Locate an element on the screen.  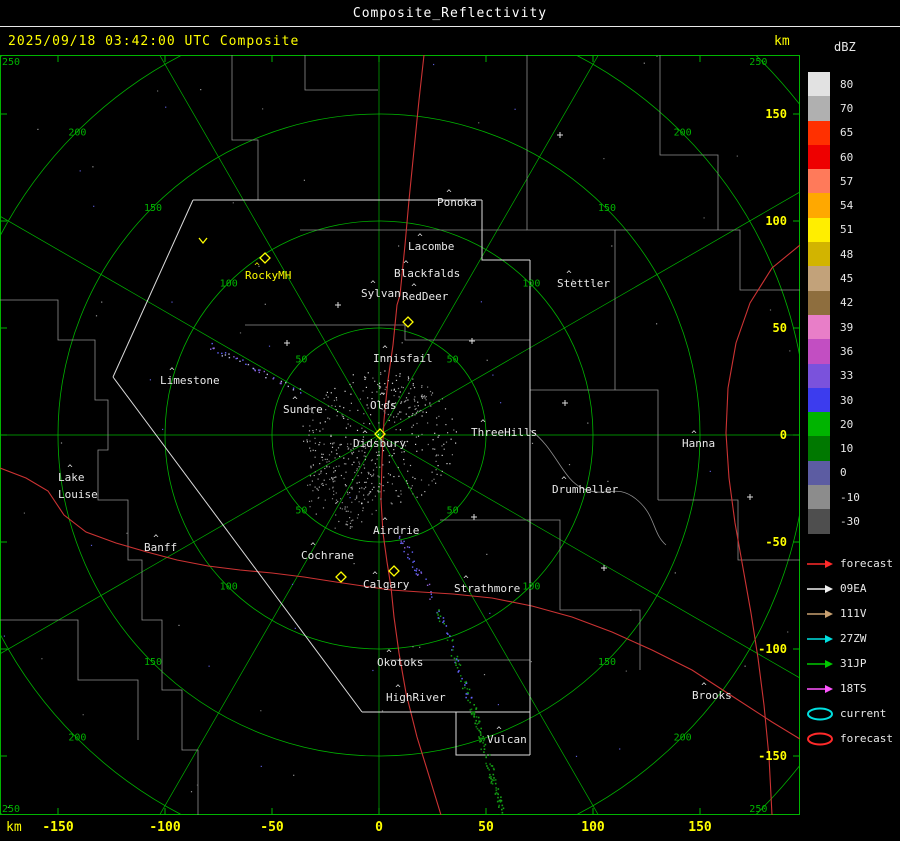
dbz-value: 30 is located at coordinates (847, 400).